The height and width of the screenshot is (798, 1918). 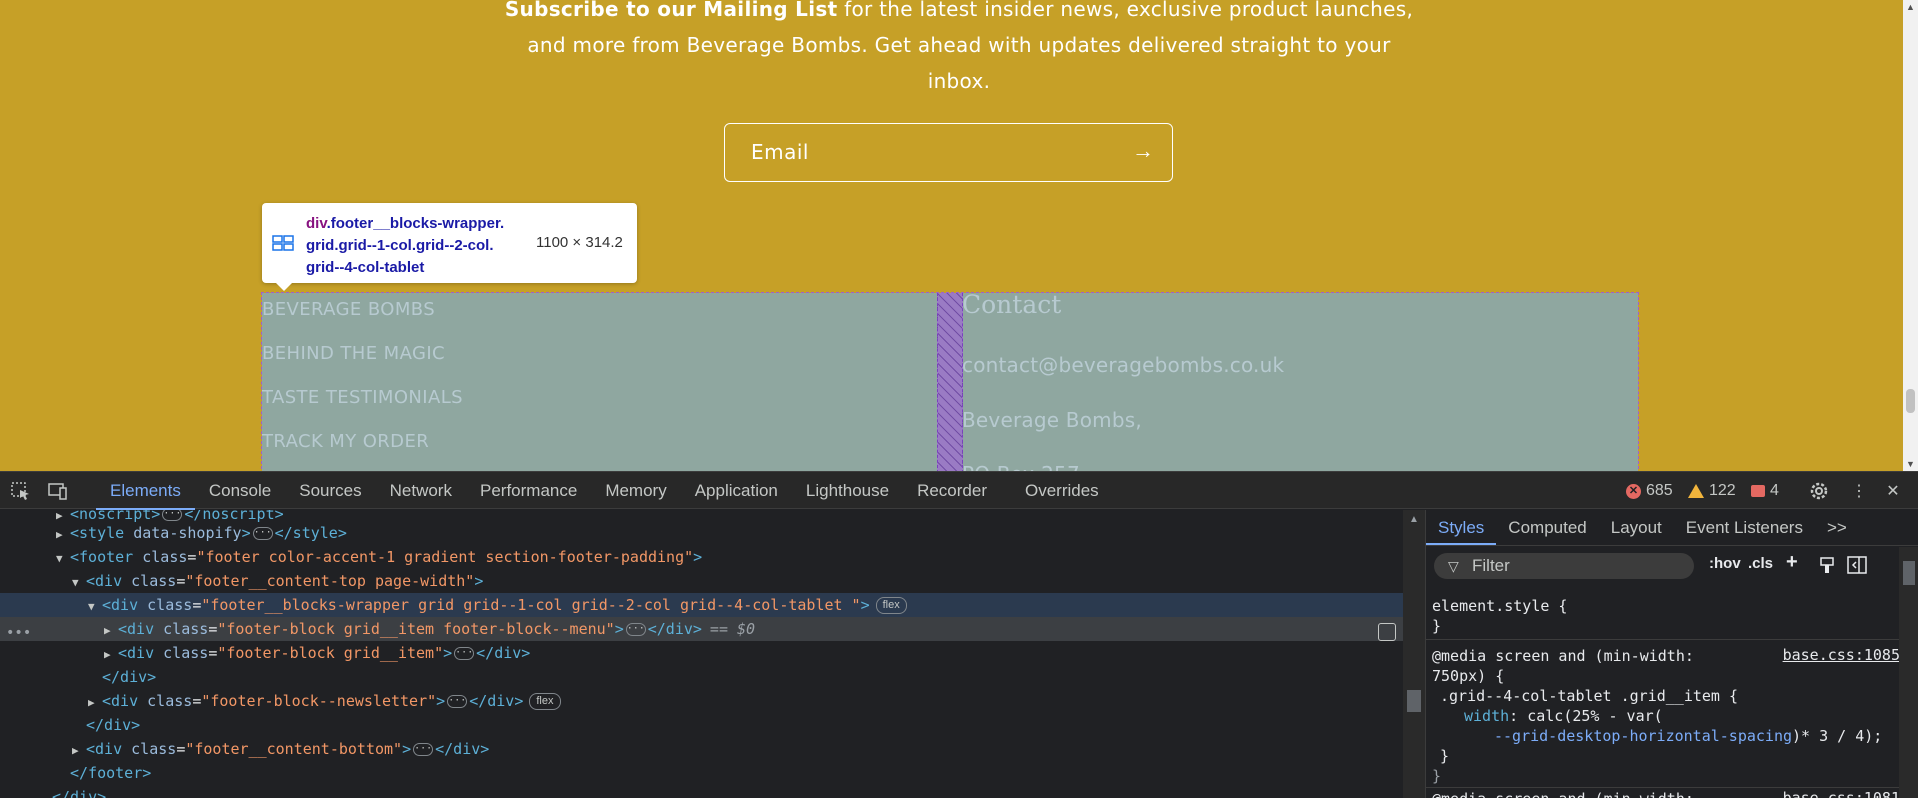 What do you see at coordinates (1841, 793) in the screenshot?
I see `source-link-base-css-1081: base.css:1081` at bounding box center [1841, 793].